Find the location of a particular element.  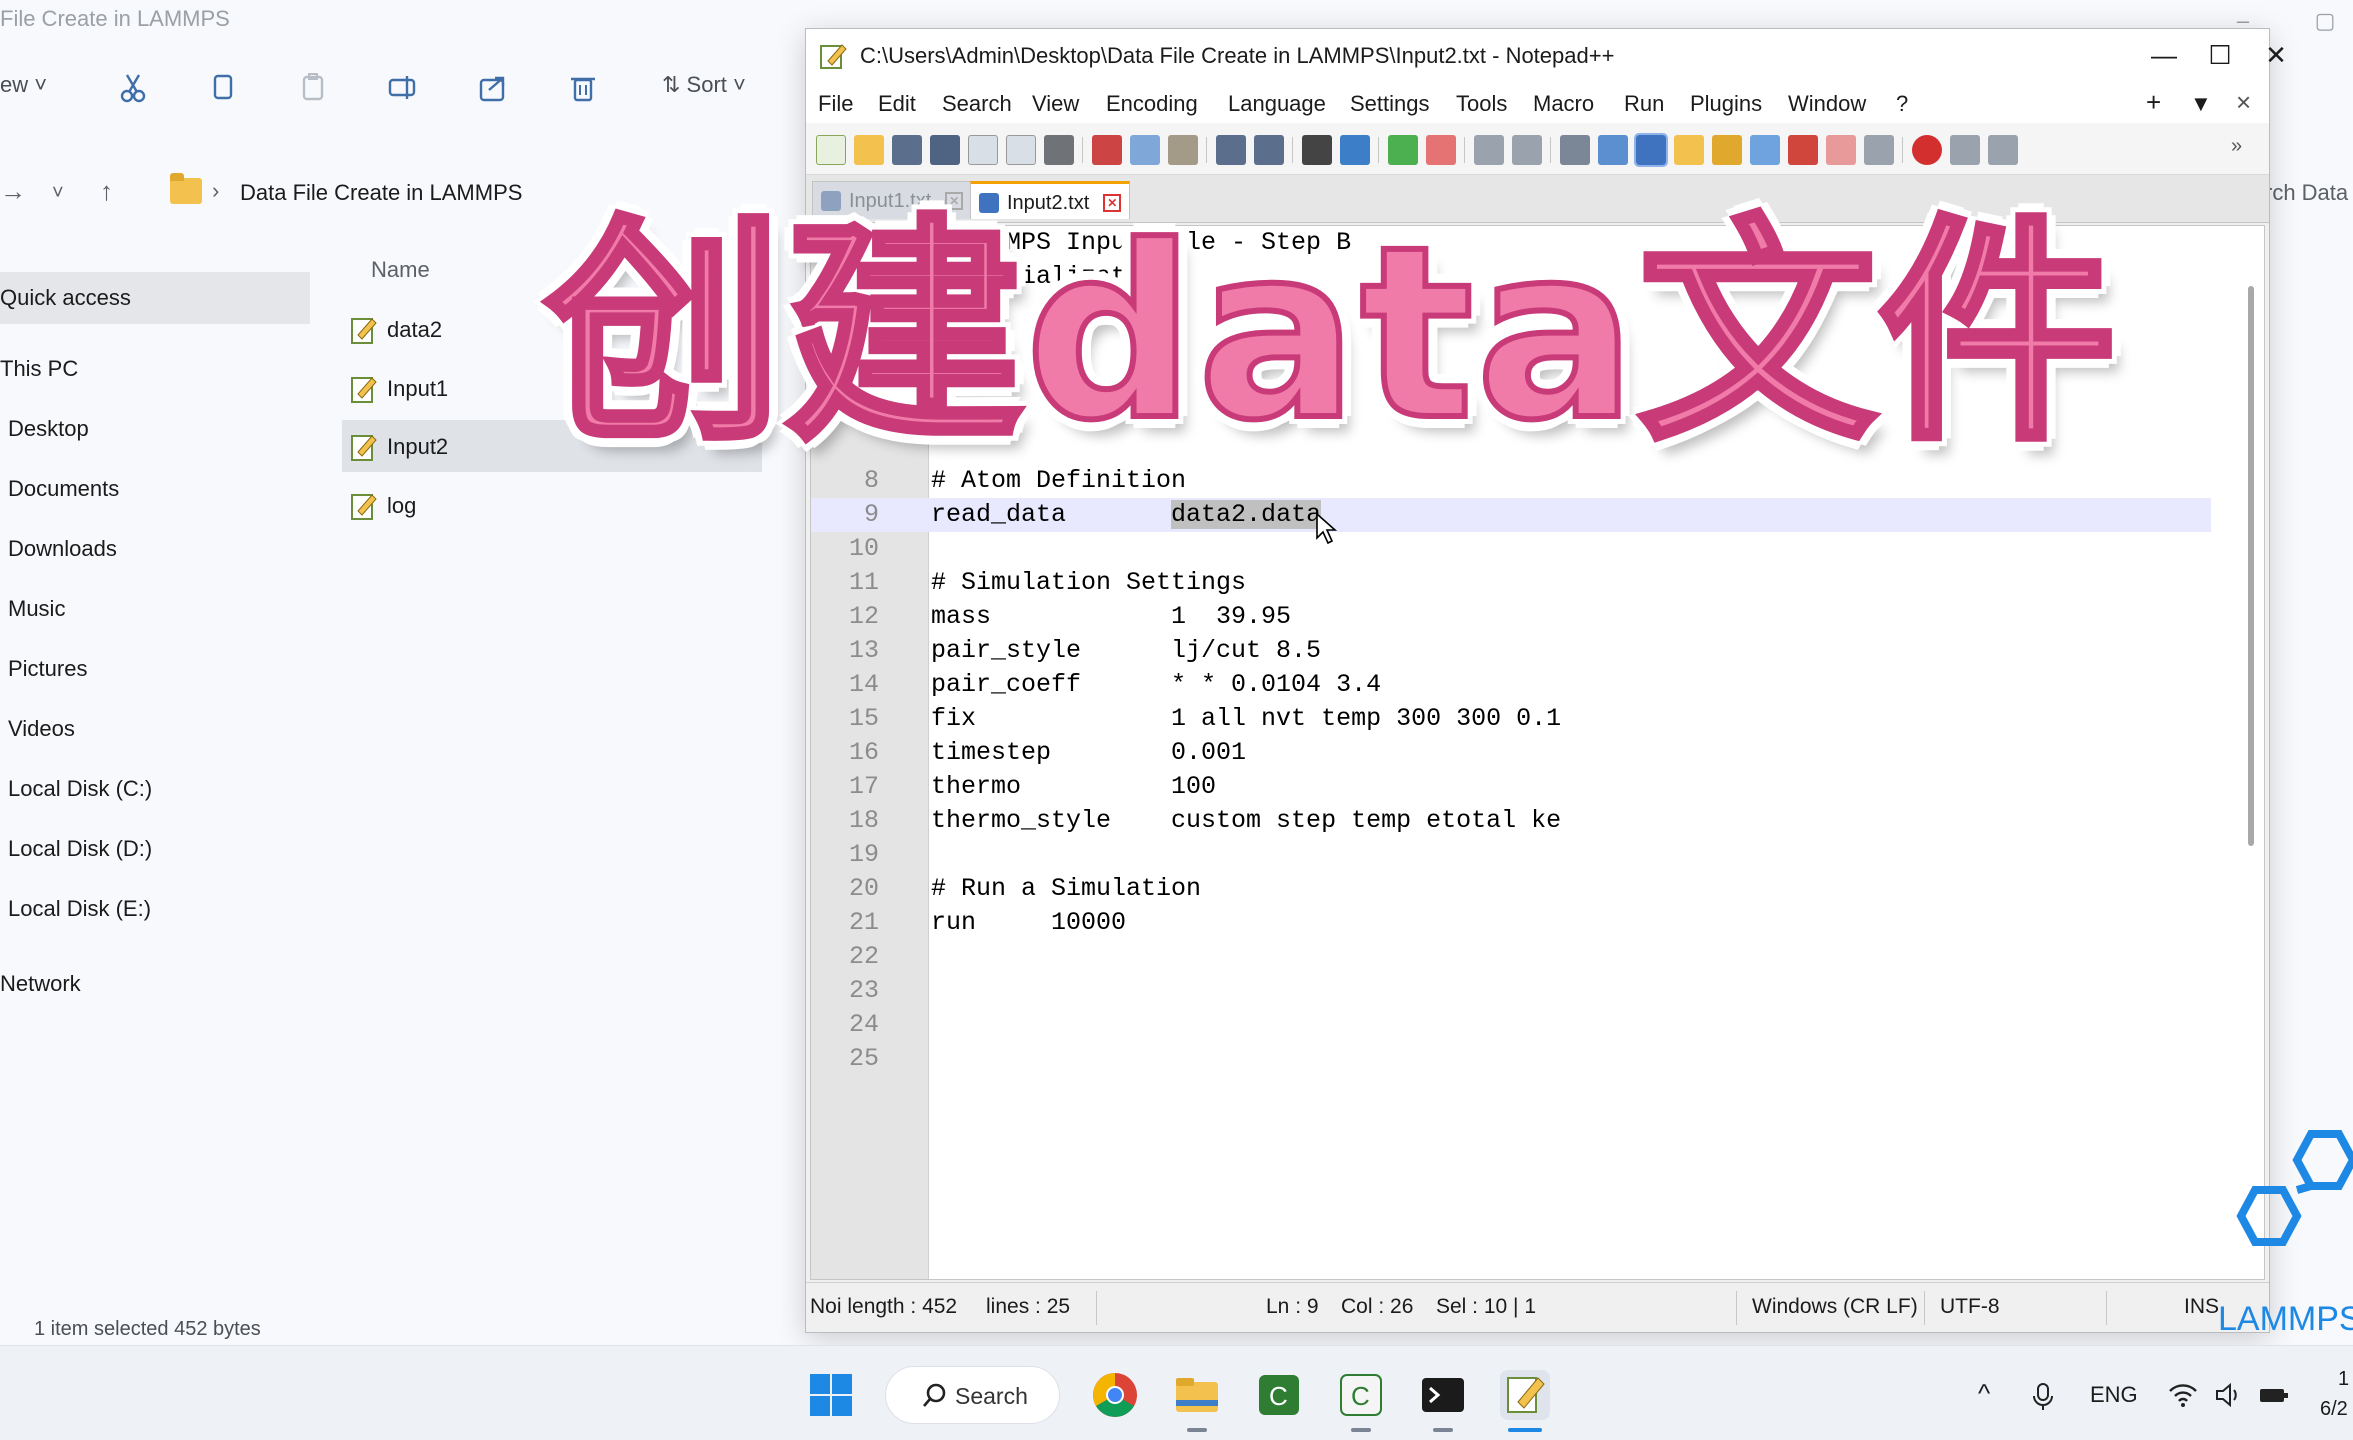

nav-music: Music is located at coordinates (155, 609).